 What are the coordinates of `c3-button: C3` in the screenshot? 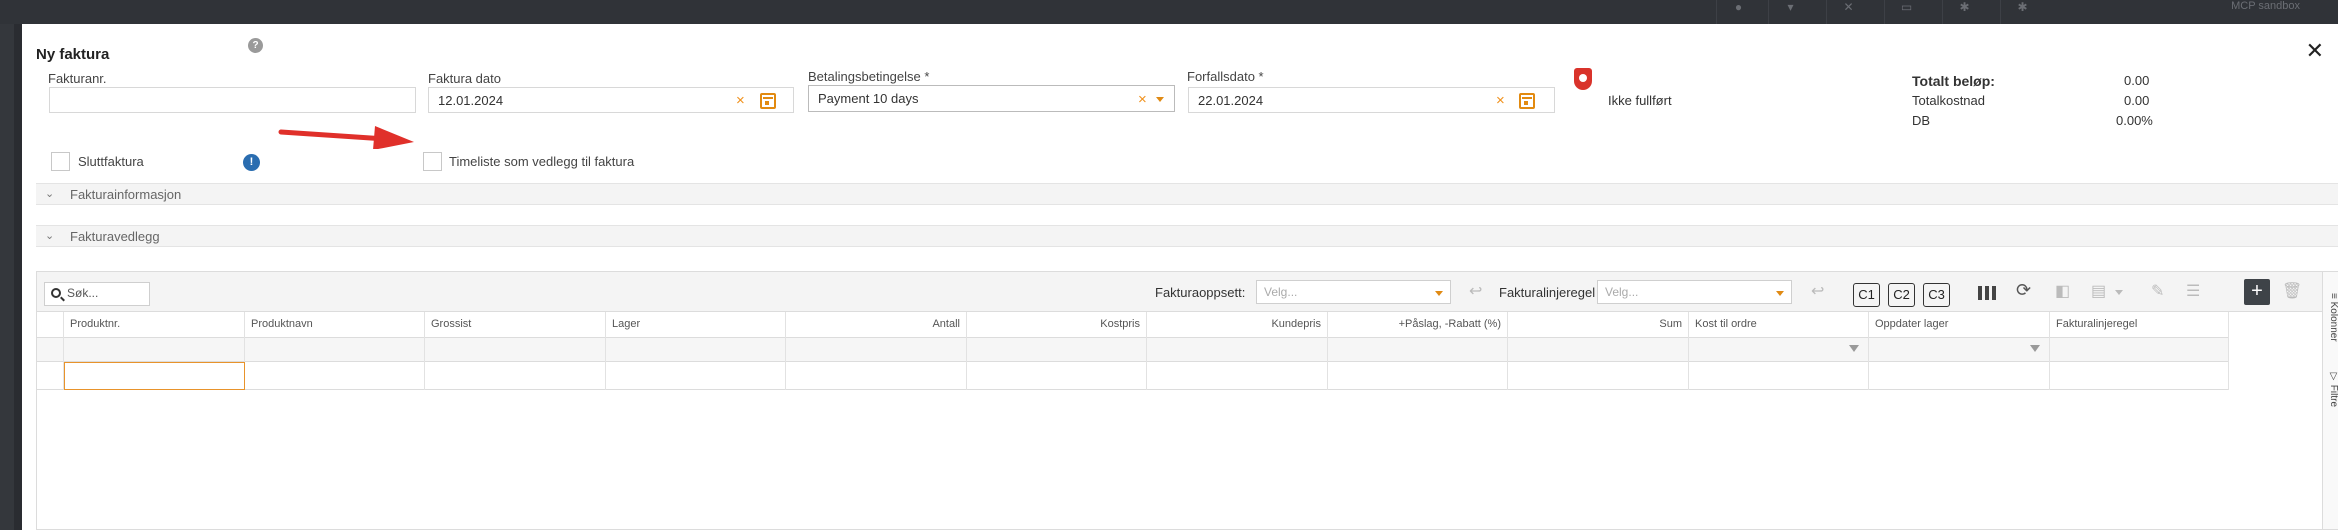 It's located at (1936, 295).